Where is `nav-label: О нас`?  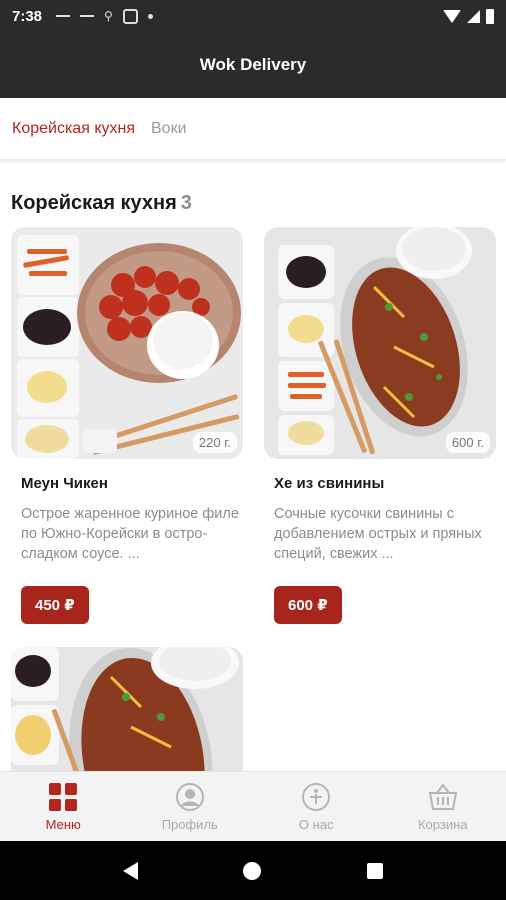 nav-label: О нас is located at coordinates (316, 824).